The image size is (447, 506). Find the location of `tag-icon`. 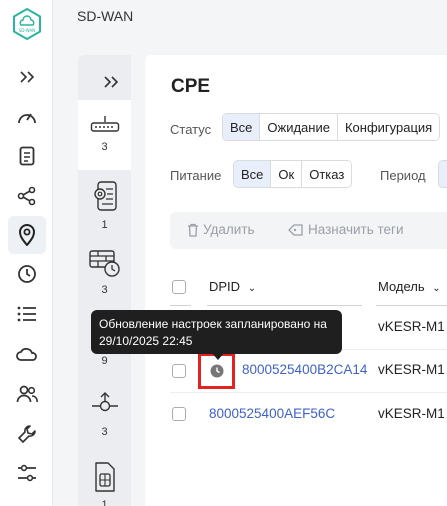

tag-icon is located at coordinates (295, 229).